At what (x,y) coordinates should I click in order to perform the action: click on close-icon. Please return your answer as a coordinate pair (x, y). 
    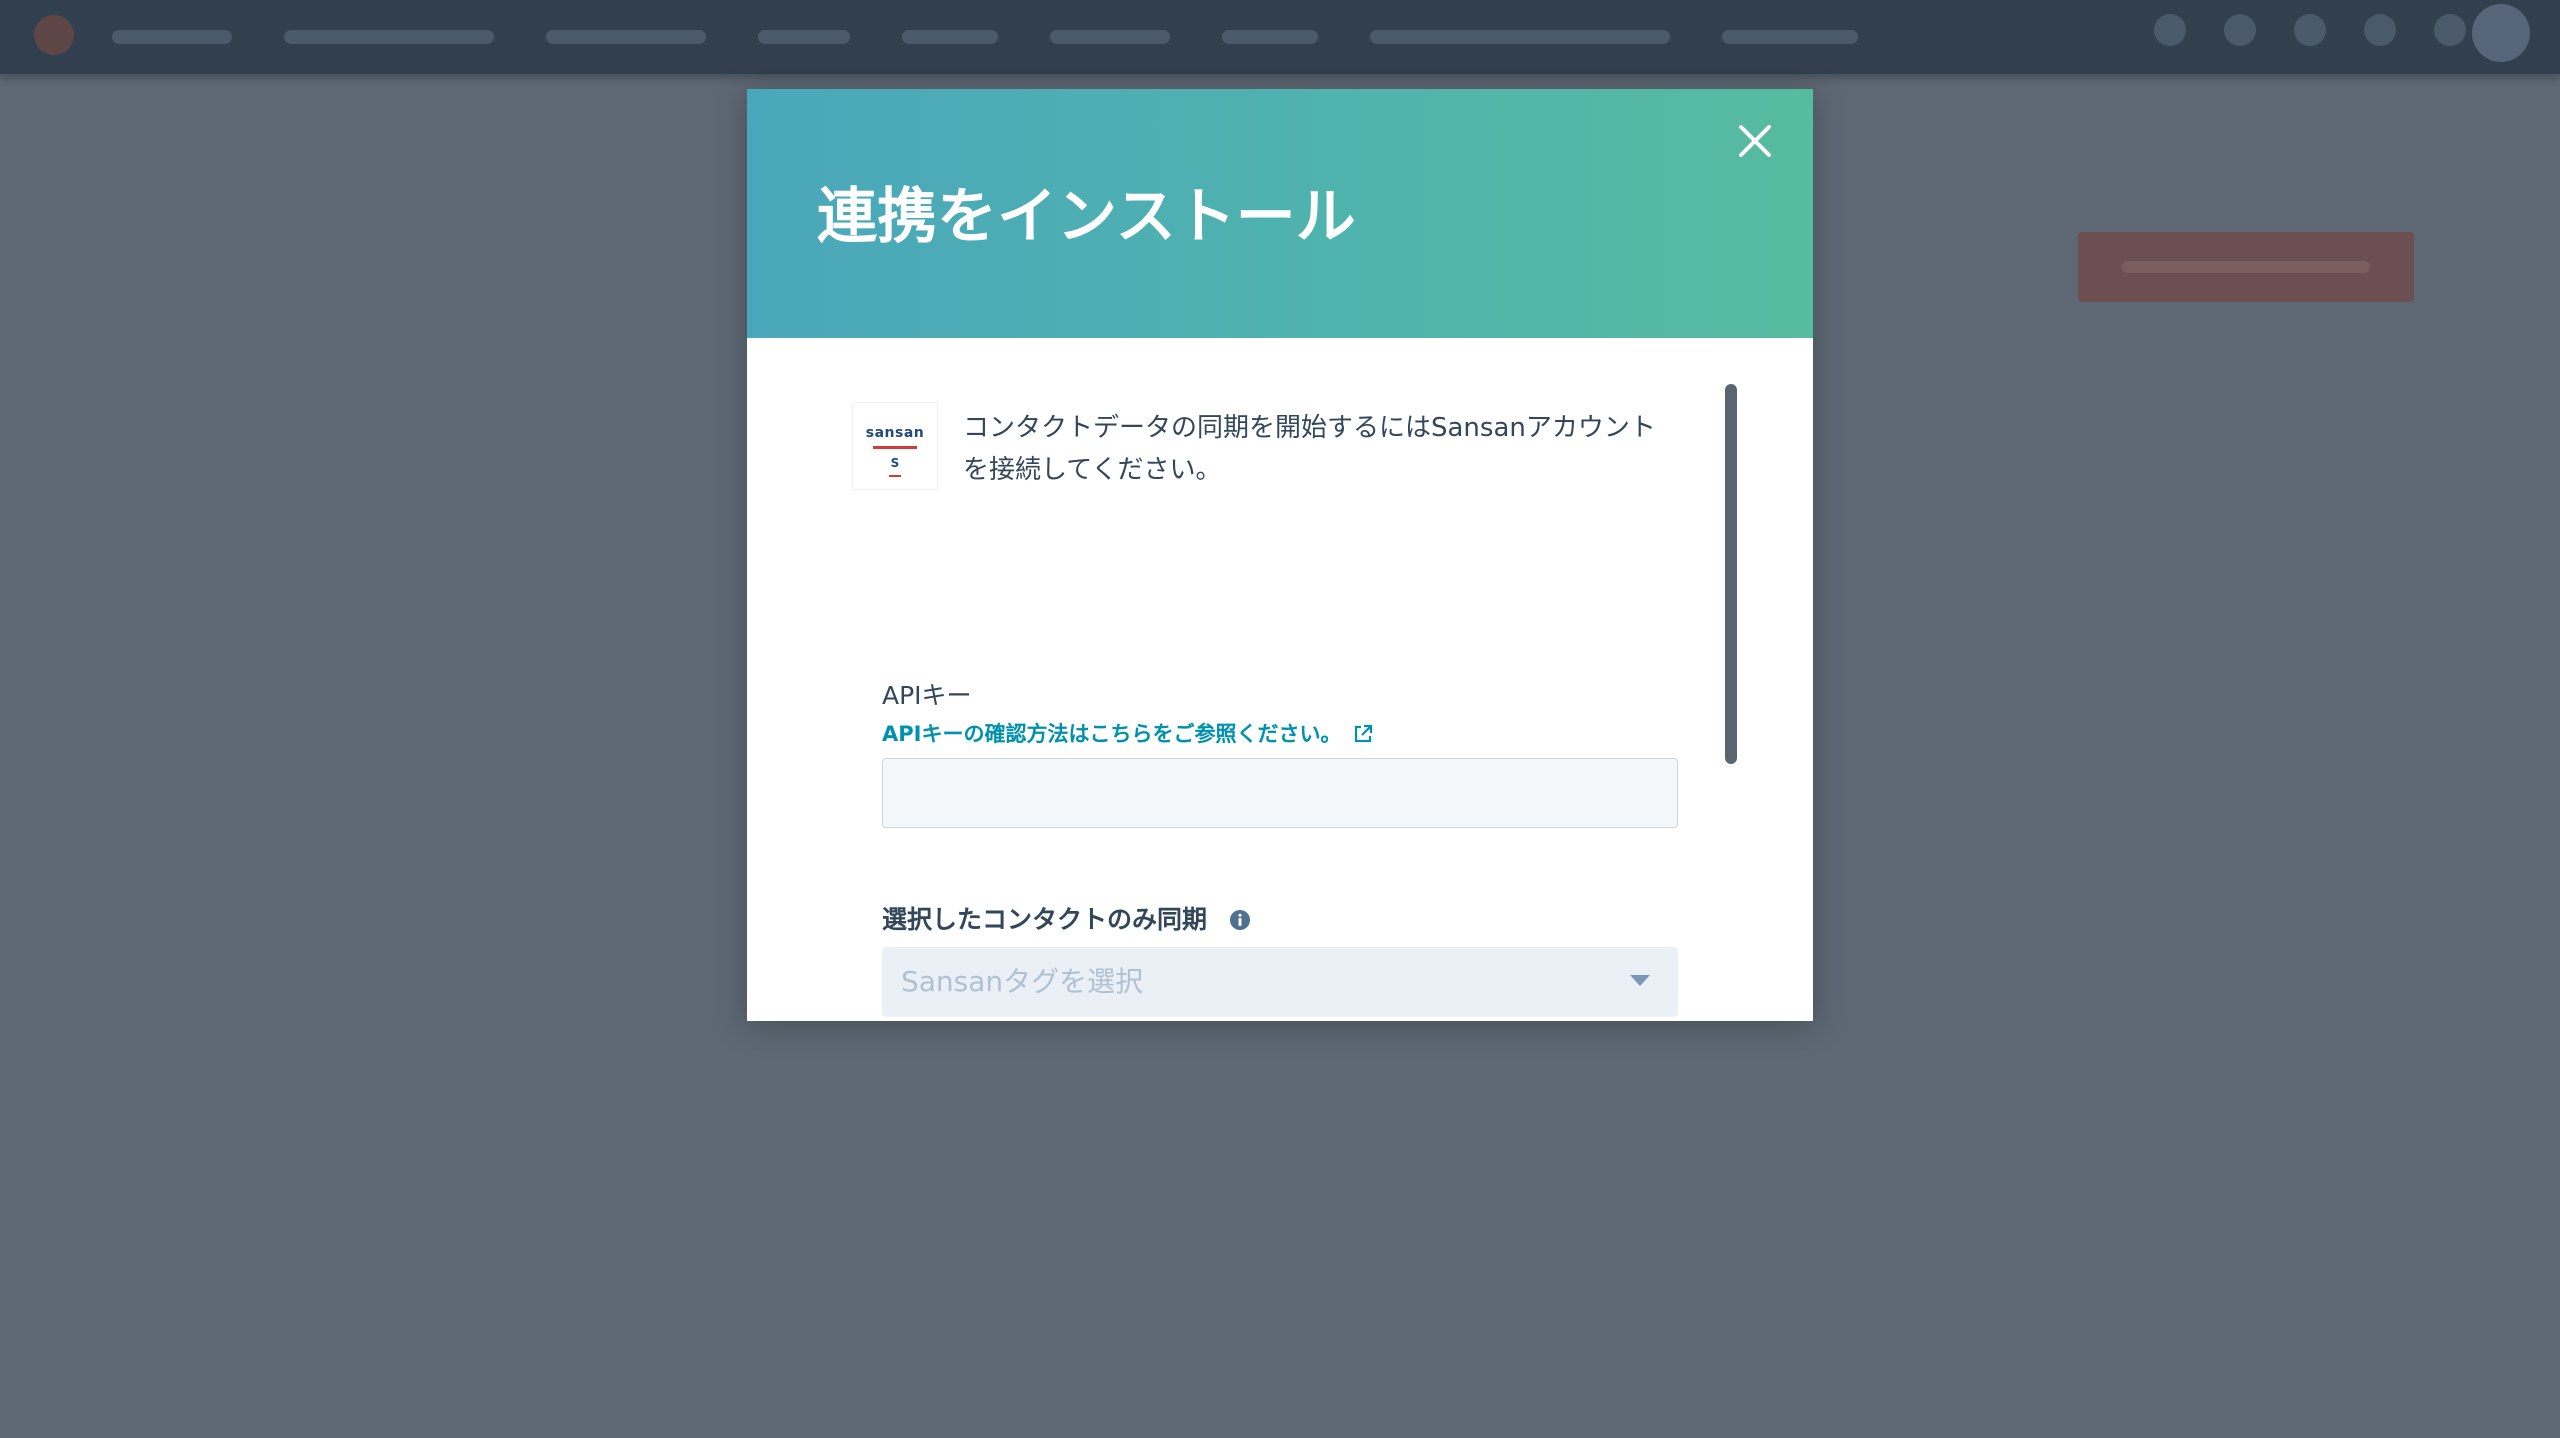
    Looking at the image, I should click on (1755, 141).